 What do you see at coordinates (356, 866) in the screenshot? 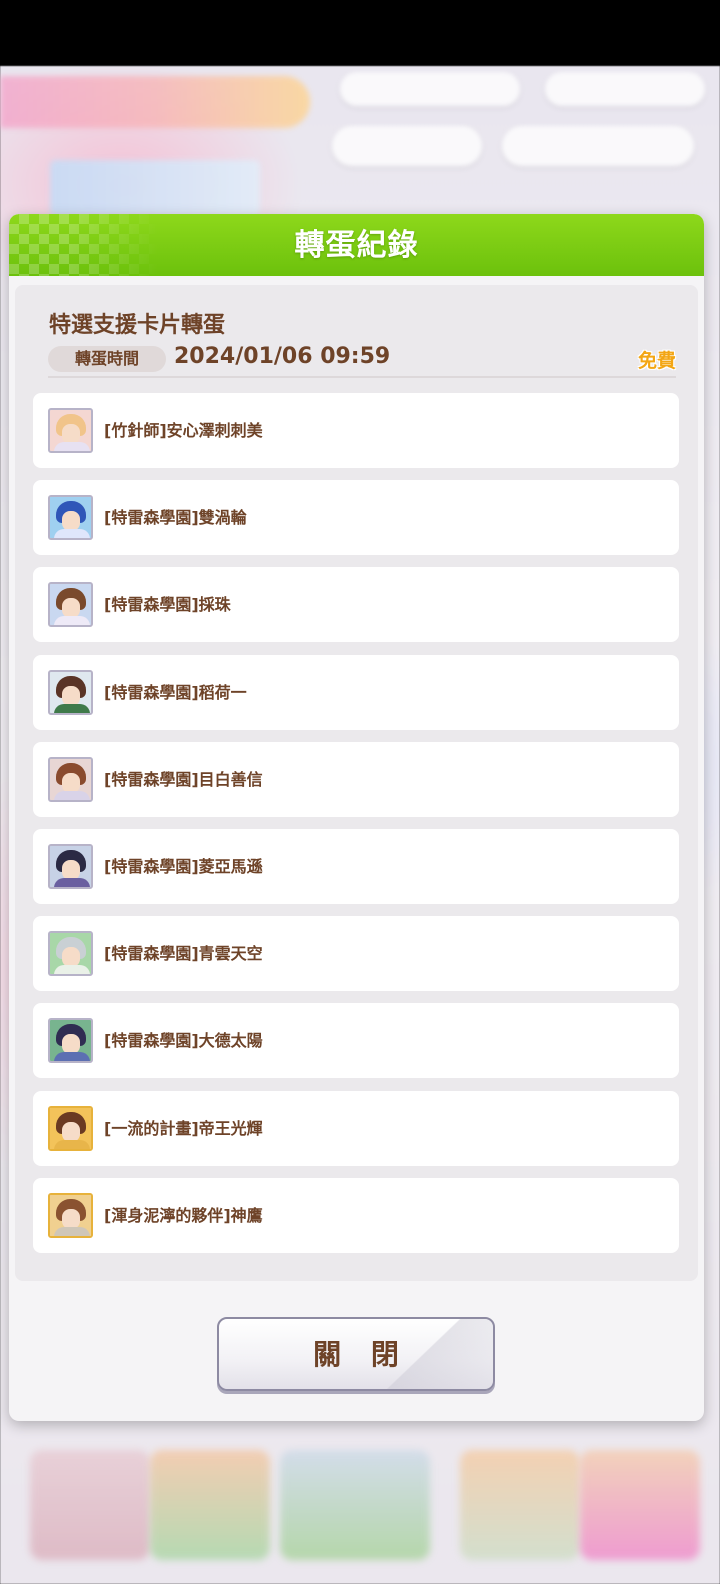
I see `card-row: [特雷森學園]菱亞馬遜` at bounding box center [356, 866].